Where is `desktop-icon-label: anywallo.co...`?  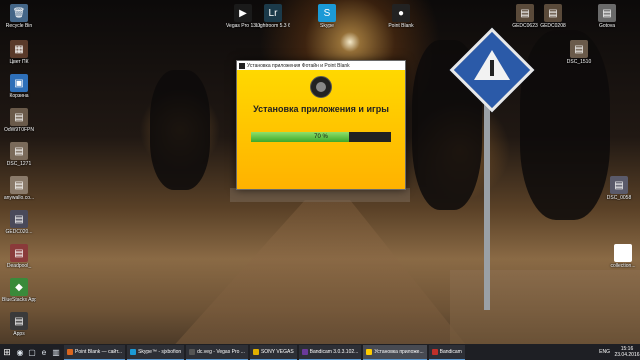
desktop-icon-label: anywallo.co... is located at coordinates (19, 198).